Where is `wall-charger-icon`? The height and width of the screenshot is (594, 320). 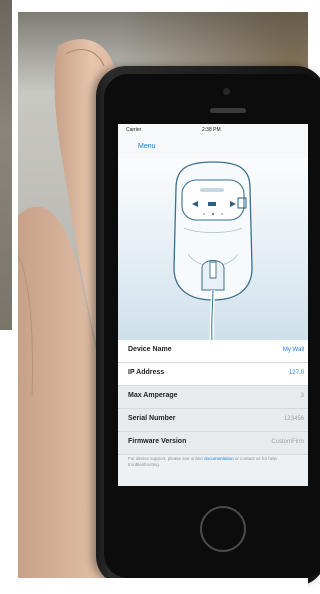 wall-charger-icon is located at coordinates (213, 251).